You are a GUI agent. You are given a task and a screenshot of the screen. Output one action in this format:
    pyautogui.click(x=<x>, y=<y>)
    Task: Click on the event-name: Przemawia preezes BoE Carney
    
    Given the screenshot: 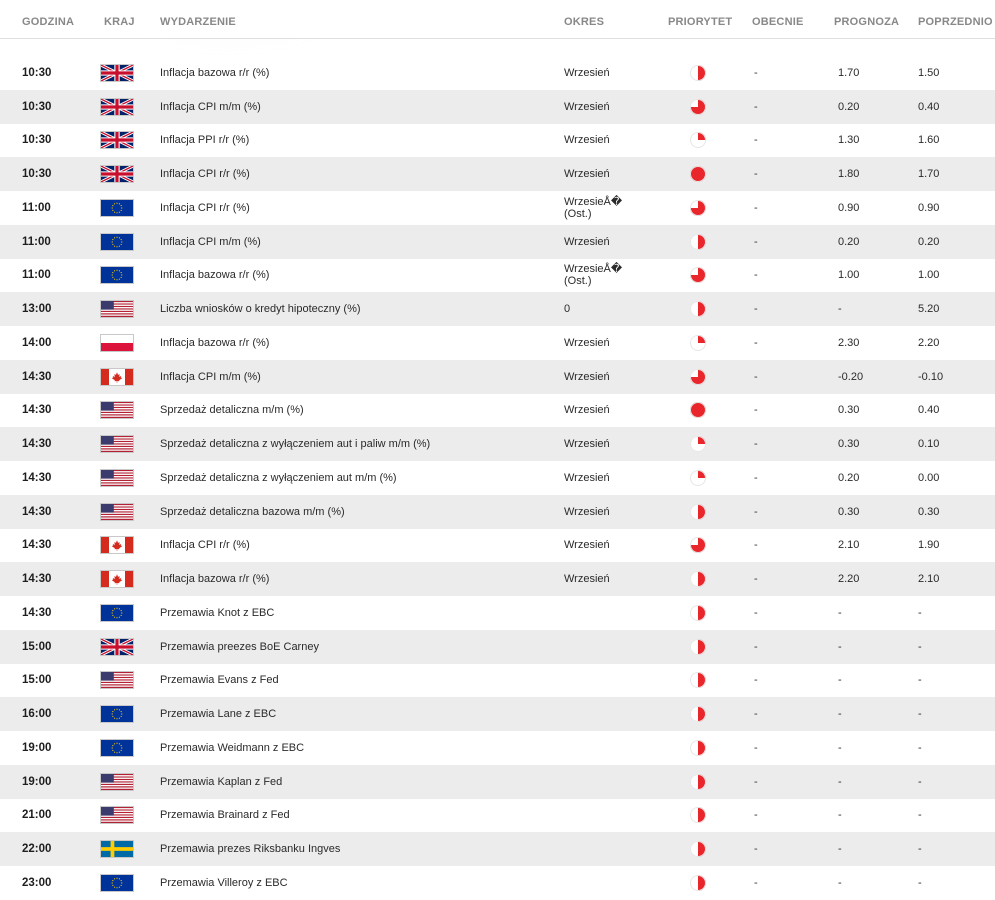 What is the action you would take?
    pyautogui.click(x=239, y=647)
    